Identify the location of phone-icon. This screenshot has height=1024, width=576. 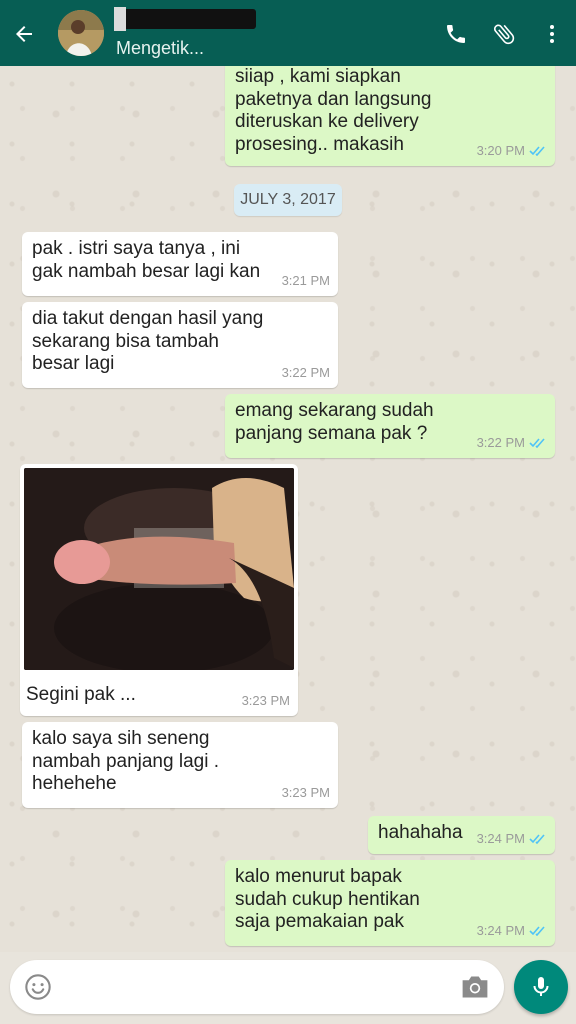
(456, 34).